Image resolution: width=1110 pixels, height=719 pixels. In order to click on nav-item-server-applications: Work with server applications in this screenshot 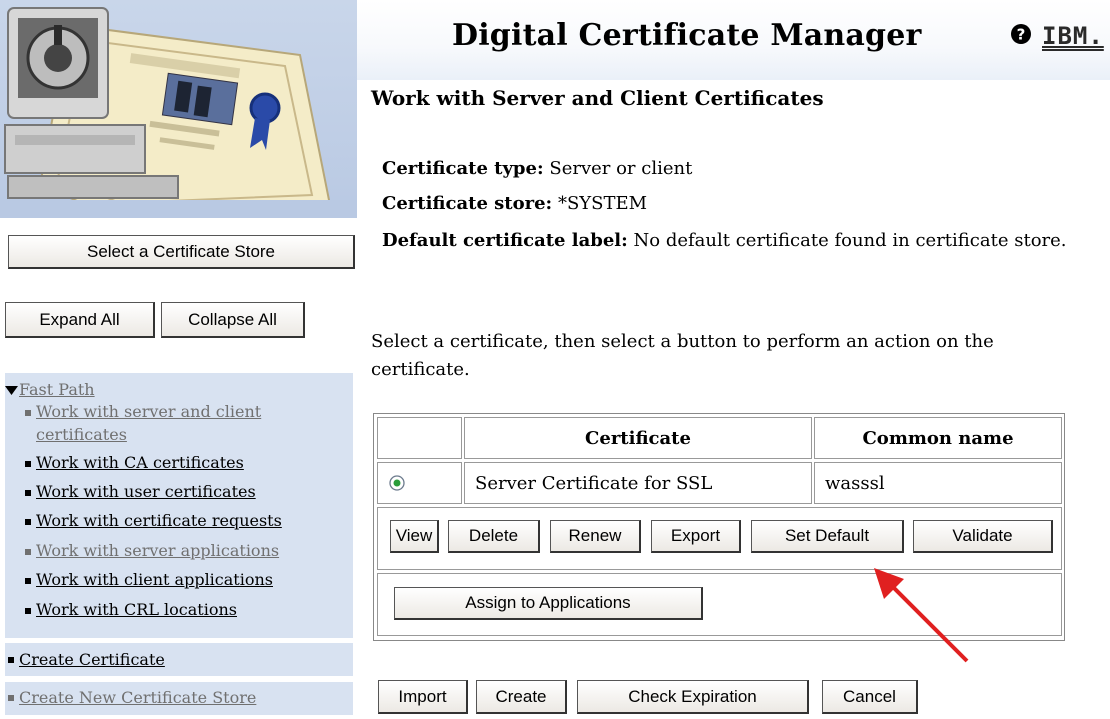, I will do `click(157, 551)`.